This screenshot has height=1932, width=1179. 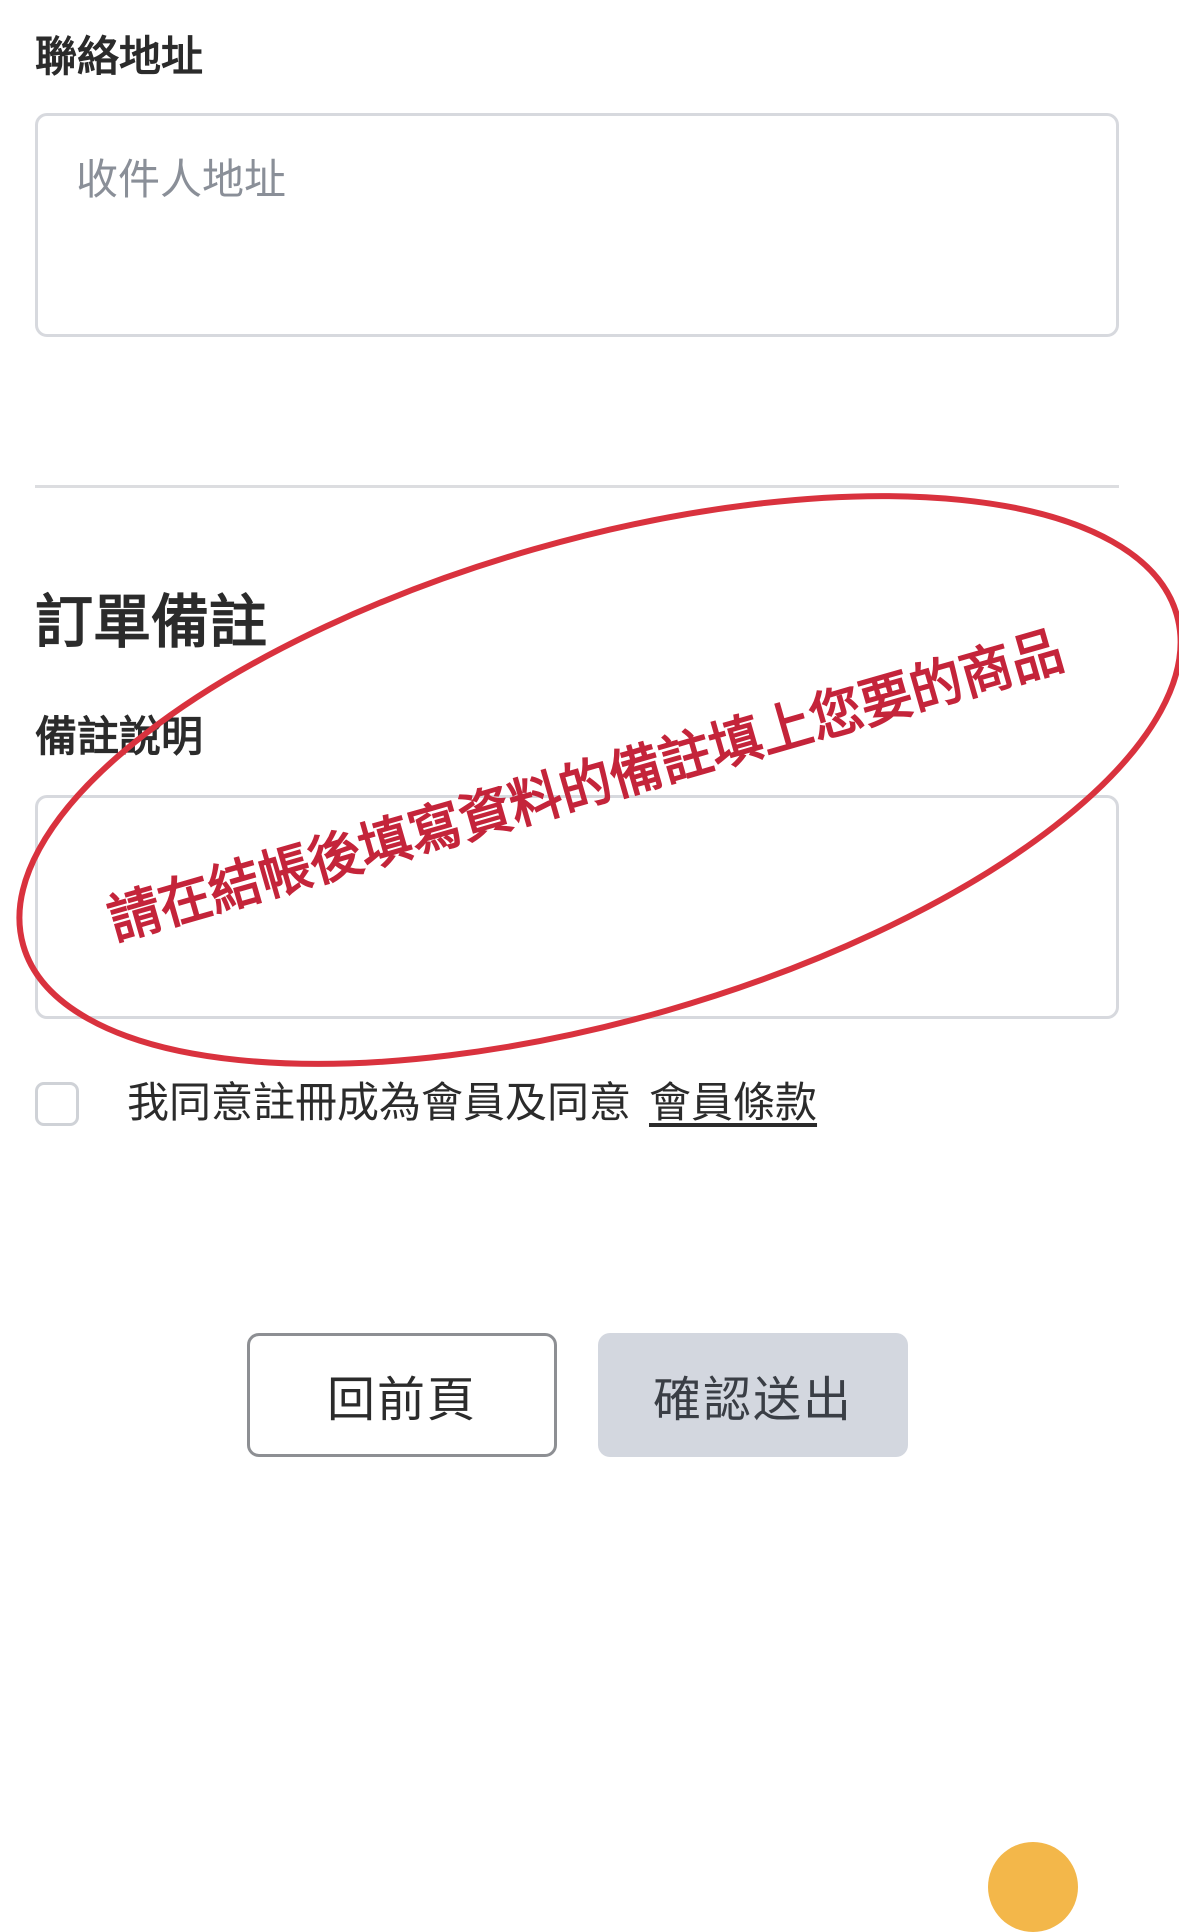 I want to click on submit-button: 確認送出, so click(x=753, y=1395).